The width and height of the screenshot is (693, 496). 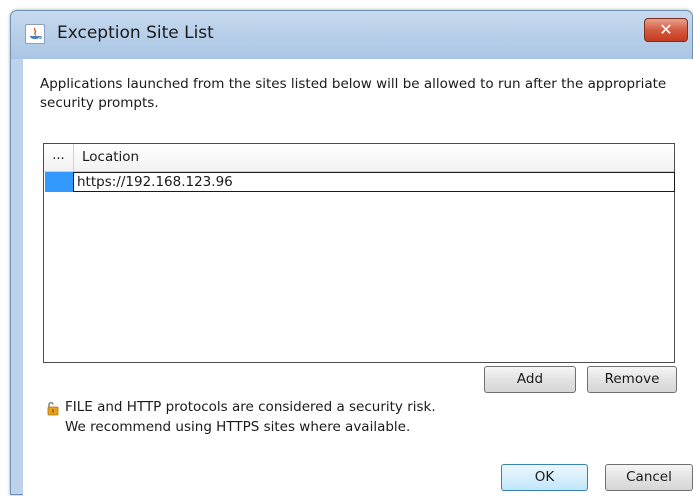 I want to click on row-selection-cell, so click(x=59, y=182).